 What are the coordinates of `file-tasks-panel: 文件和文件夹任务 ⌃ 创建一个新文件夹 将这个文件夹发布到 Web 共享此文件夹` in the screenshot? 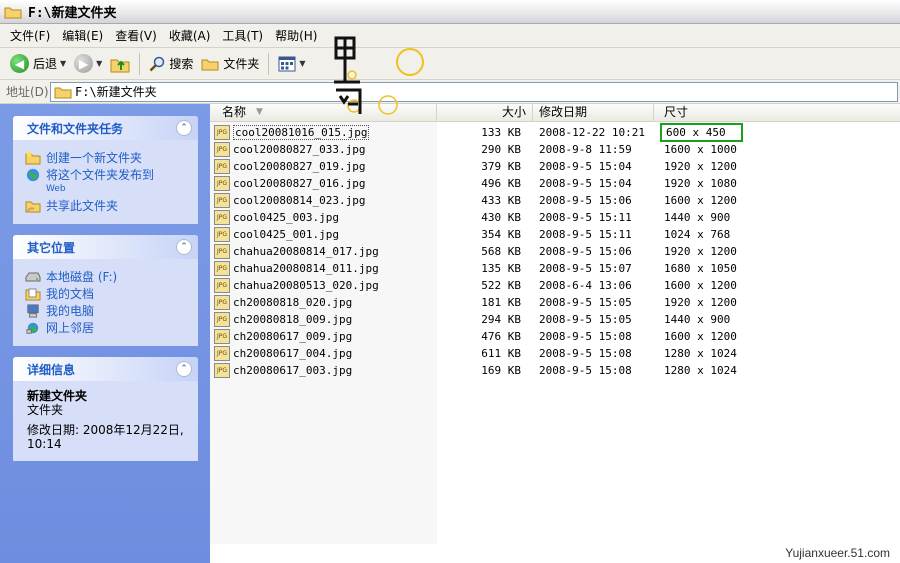 It's located at (105, 170).